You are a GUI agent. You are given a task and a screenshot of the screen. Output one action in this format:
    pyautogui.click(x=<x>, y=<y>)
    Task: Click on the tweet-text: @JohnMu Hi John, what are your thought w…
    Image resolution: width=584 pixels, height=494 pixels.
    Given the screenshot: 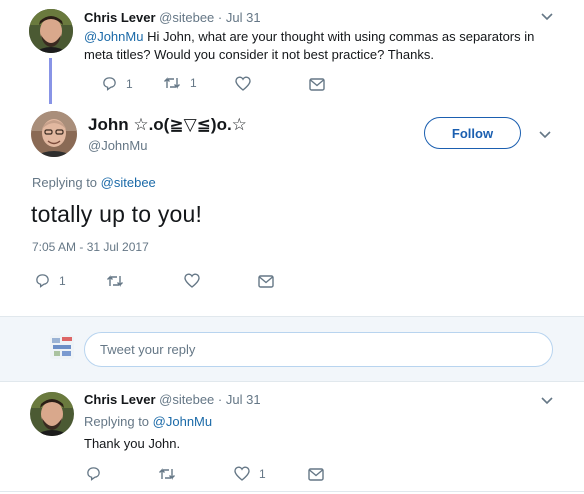 What is the action you would take?
    pyautogui.click(x=309, y=46)
    